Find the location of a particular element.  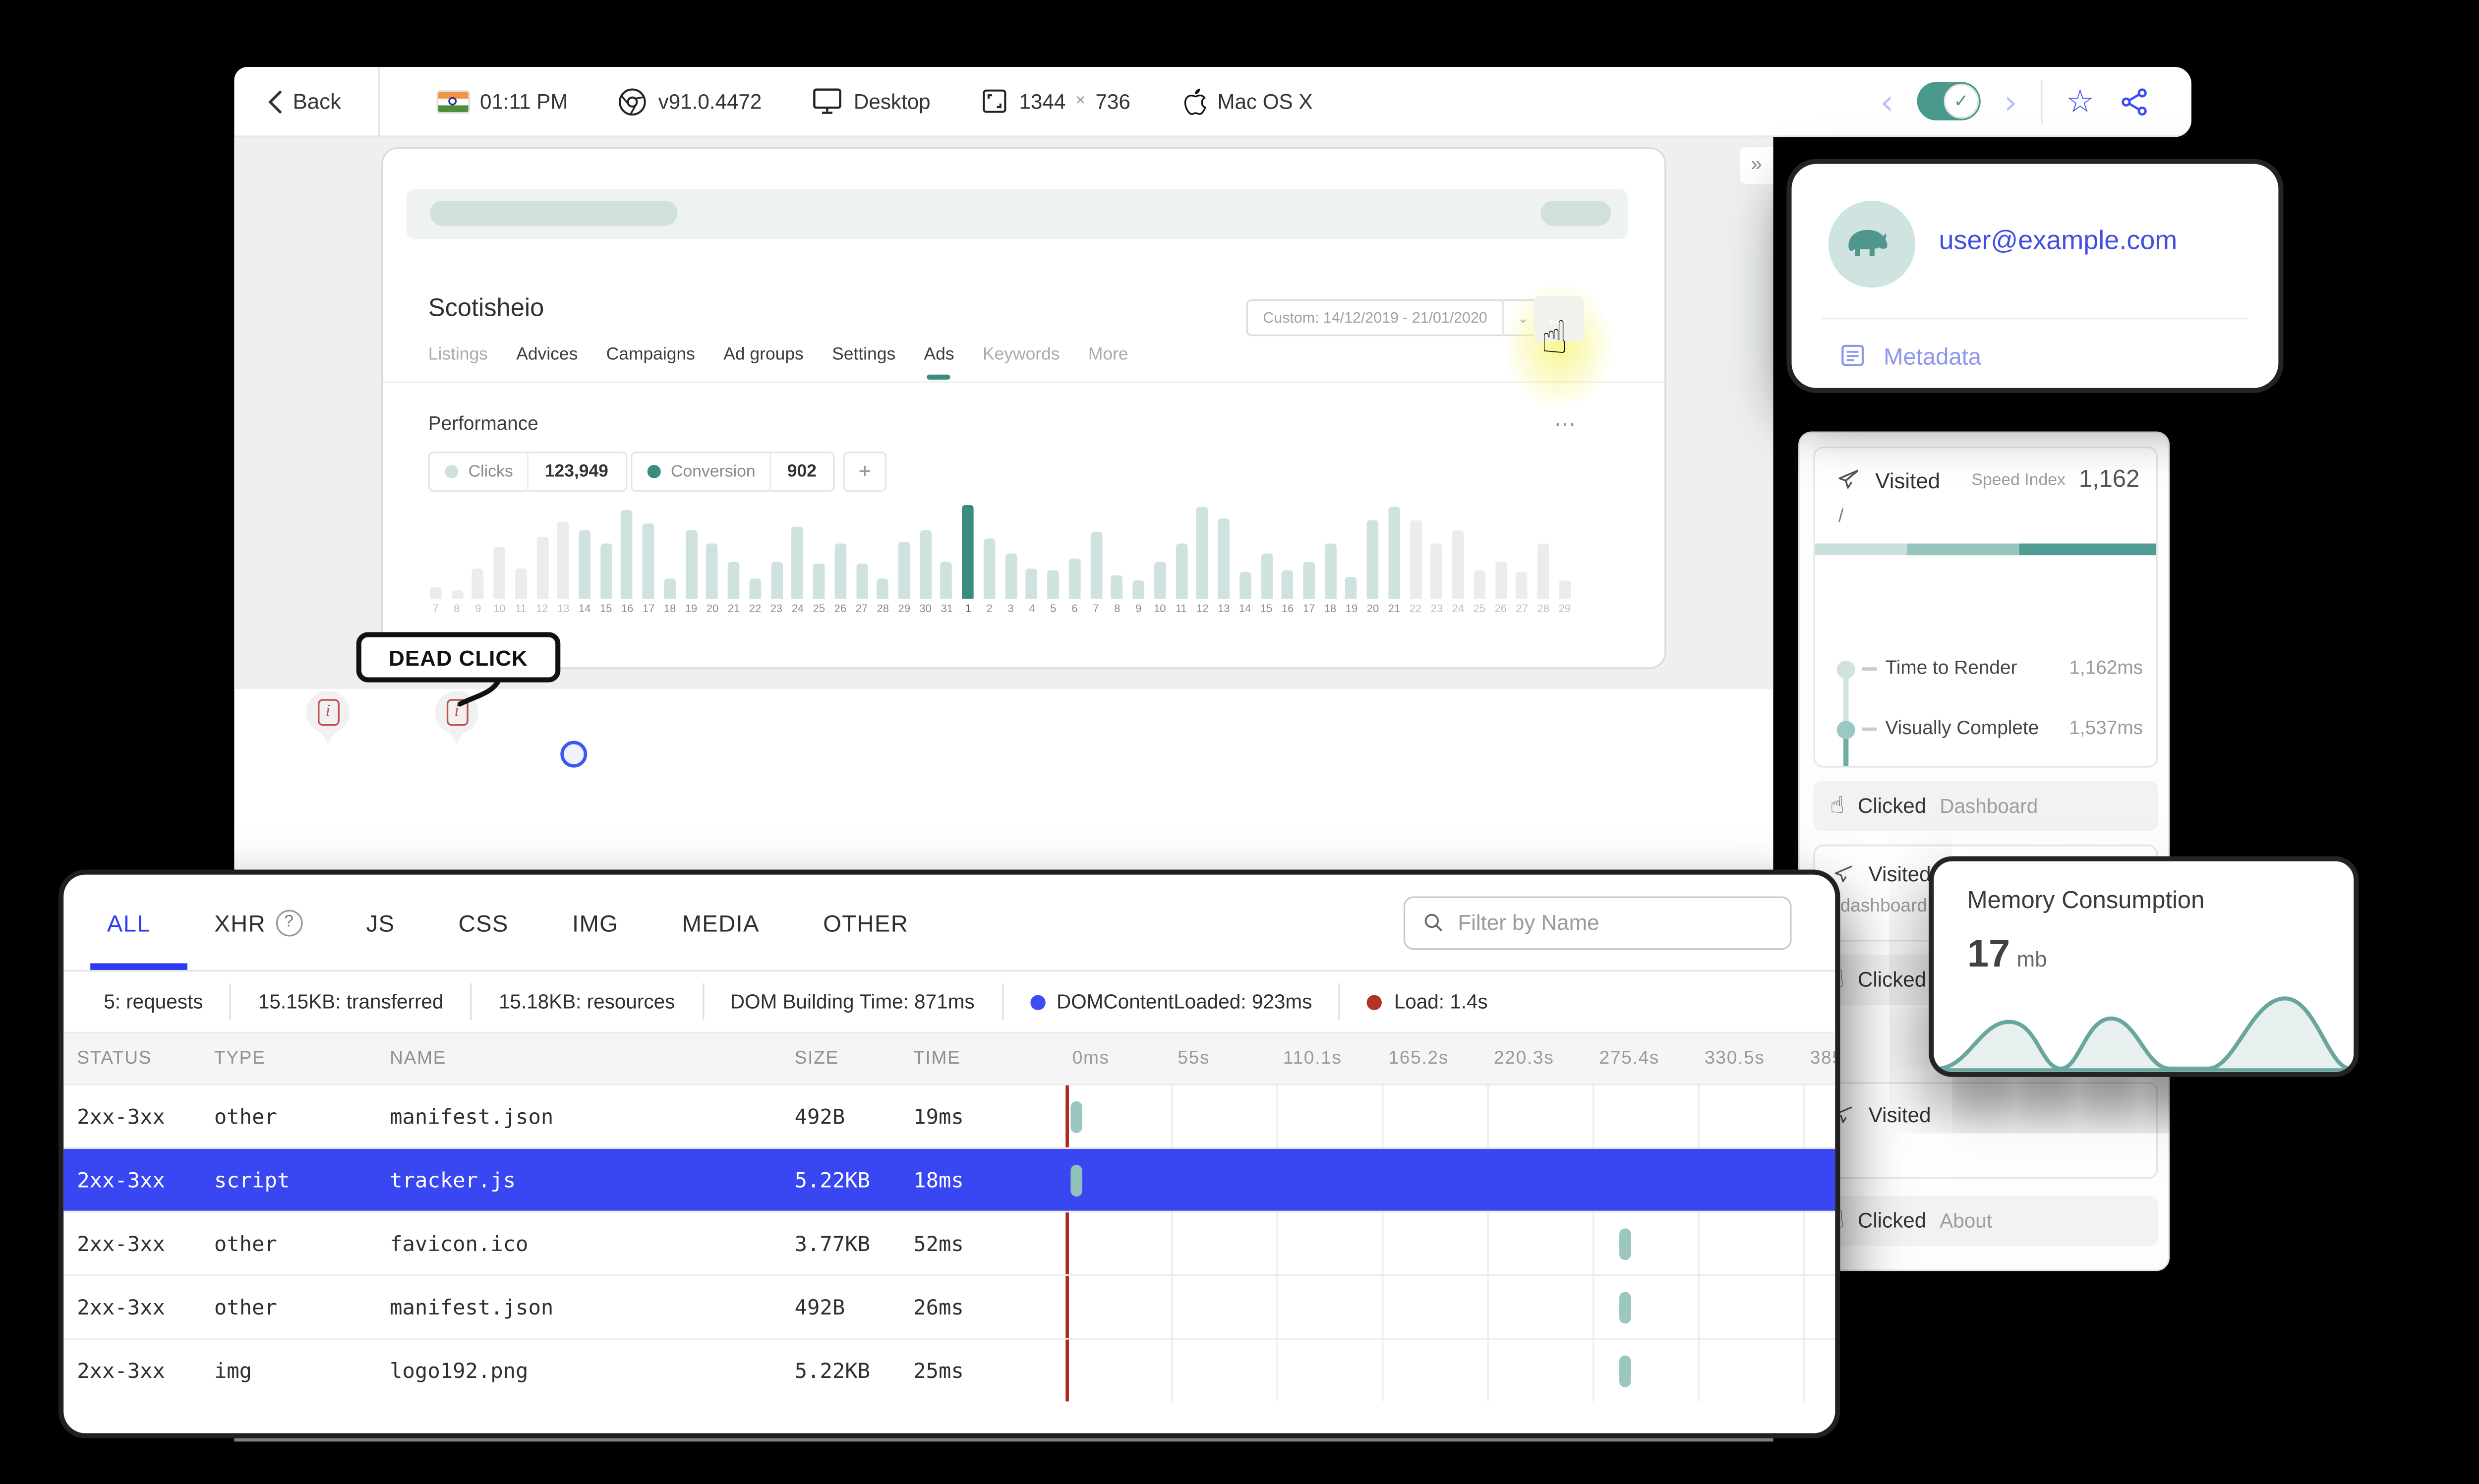

date-range-select: Custom: 14/12/2019 - 21/01/2020 ⌄ is located at coordinates (1395, 318).